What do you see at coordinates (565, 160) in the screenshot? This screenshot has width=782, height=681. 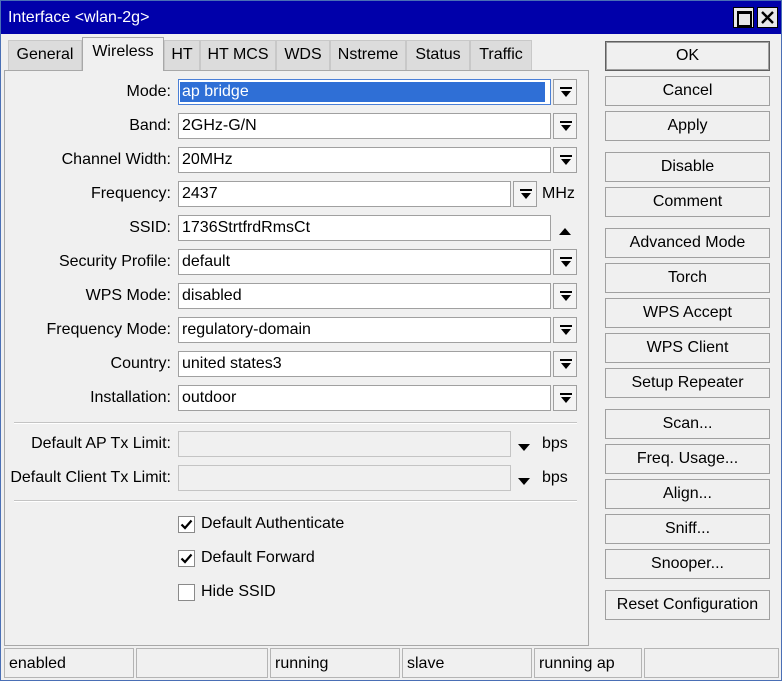 I see `channel-width-dropdown-icon` at bounding box center [565, 160].